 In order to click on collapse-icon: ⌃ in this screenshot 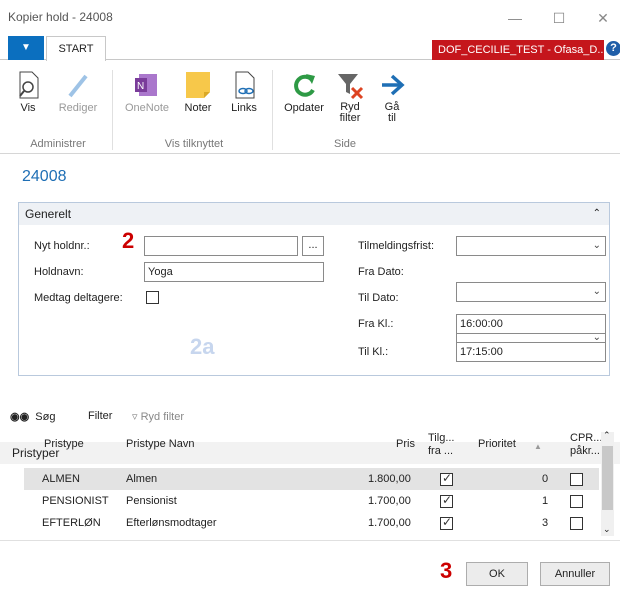, I will do `click(597, 214)`.